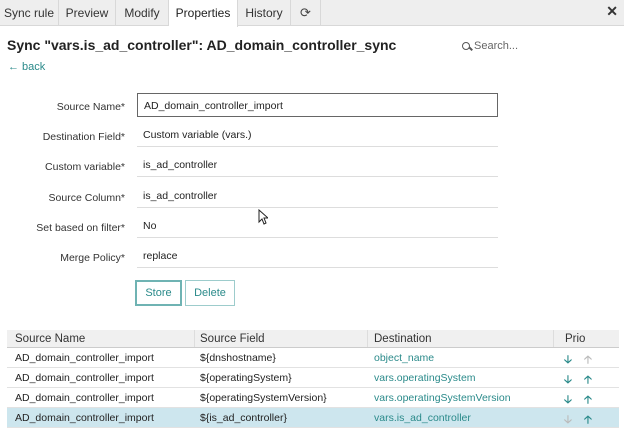  Describe the element at coordinates (263, 217) in the screenshot. I see `mouse-cursor-icon` at that location.